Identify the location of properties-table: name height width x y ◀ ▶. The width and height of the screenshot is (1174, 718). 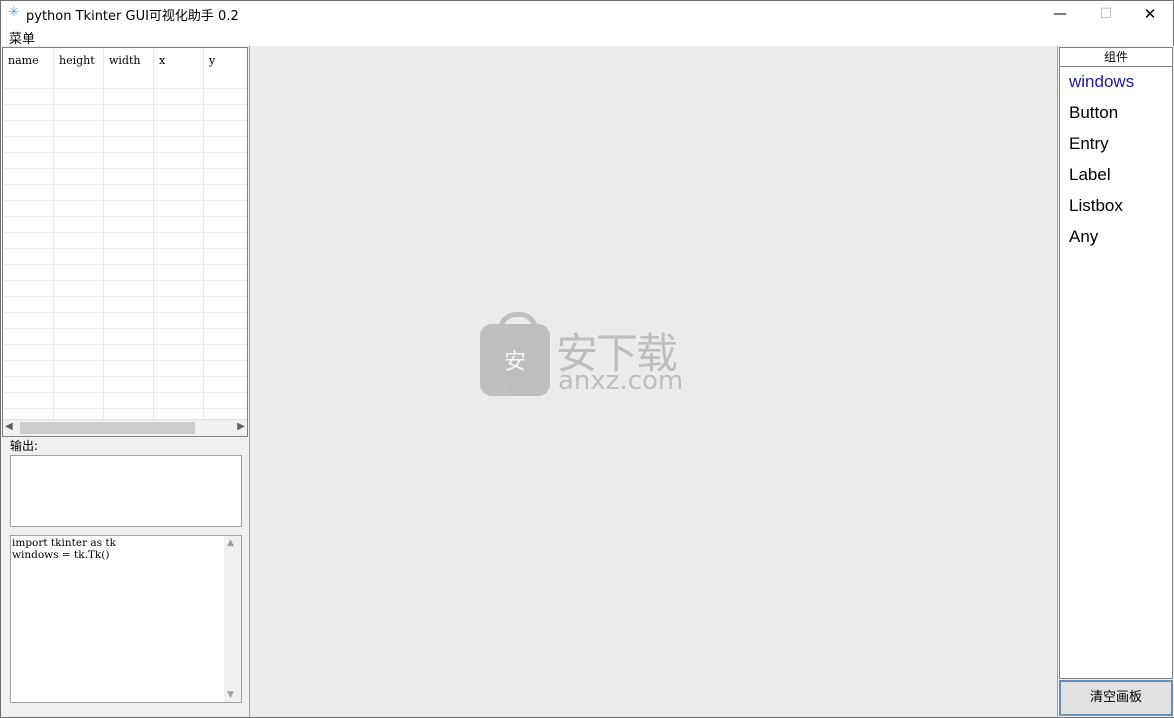
(125, 242).